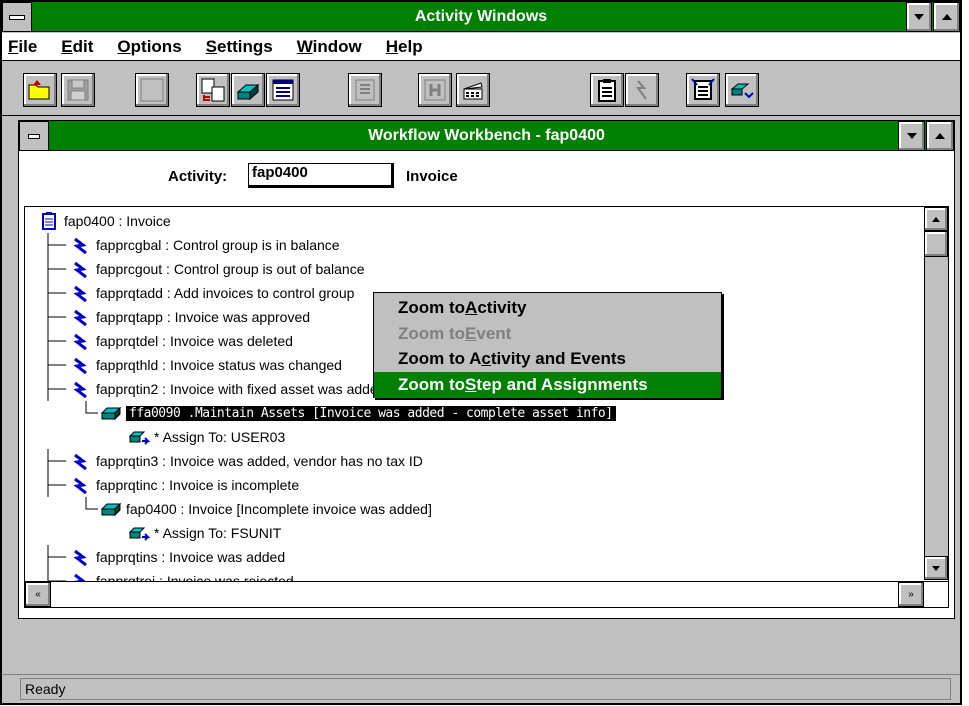 This screenshot has height=706, width=969. I want to click on tree-row: fapprqtinc : Invoice is incomplete, so click(173, 485).